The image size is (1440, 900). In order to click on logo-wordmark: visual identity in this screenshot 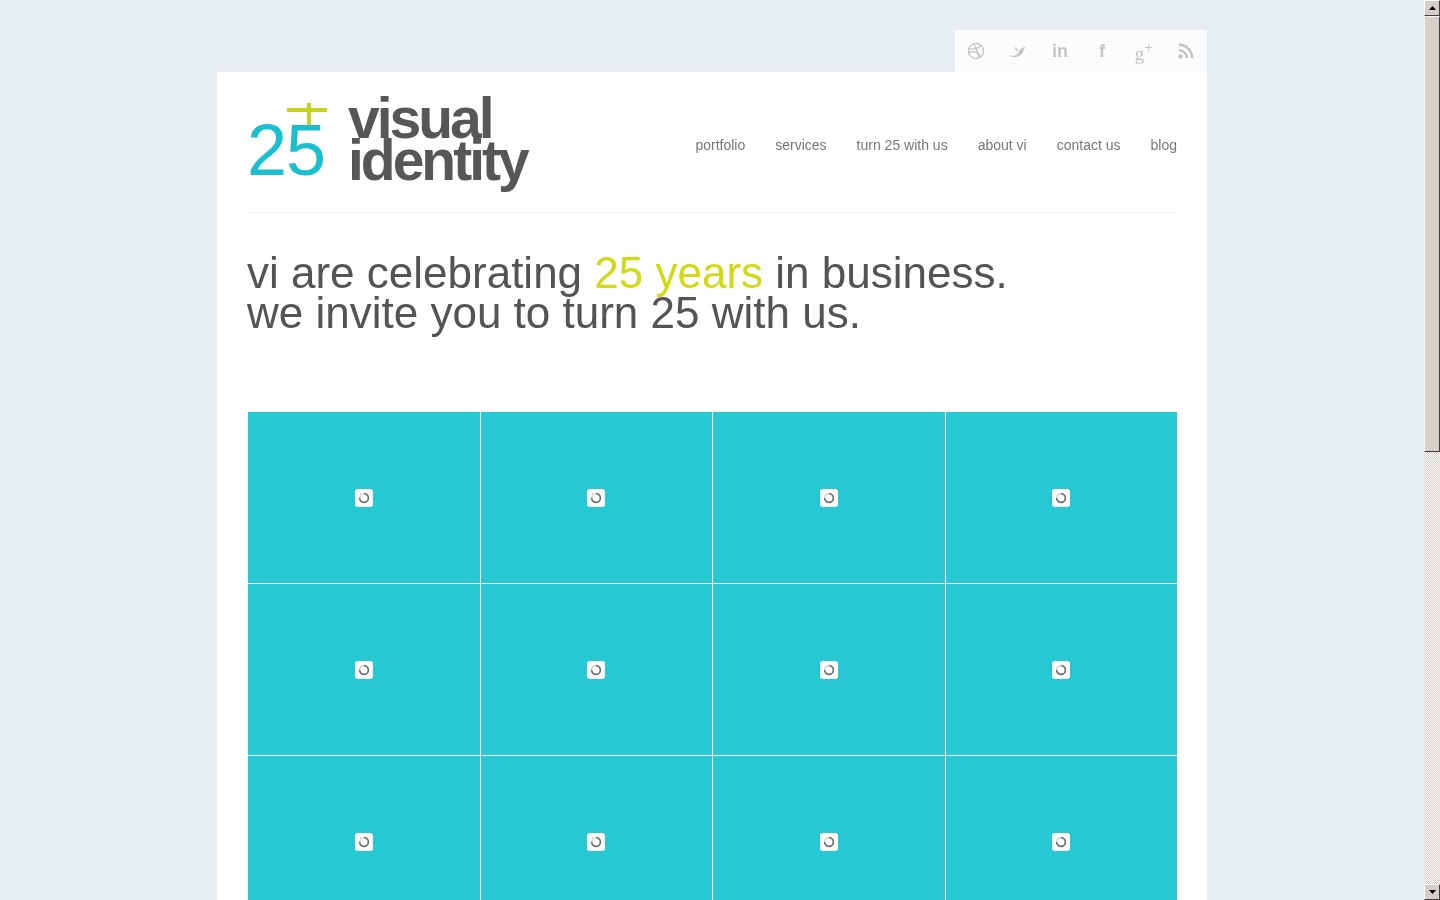, I will do `click(437, 144)`.